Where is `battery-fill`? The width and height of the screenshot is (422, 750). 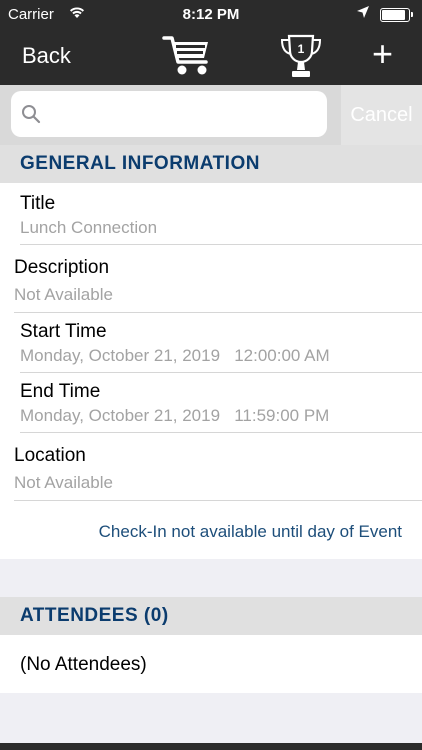 battery-fill is located at coordinates (394, 15).